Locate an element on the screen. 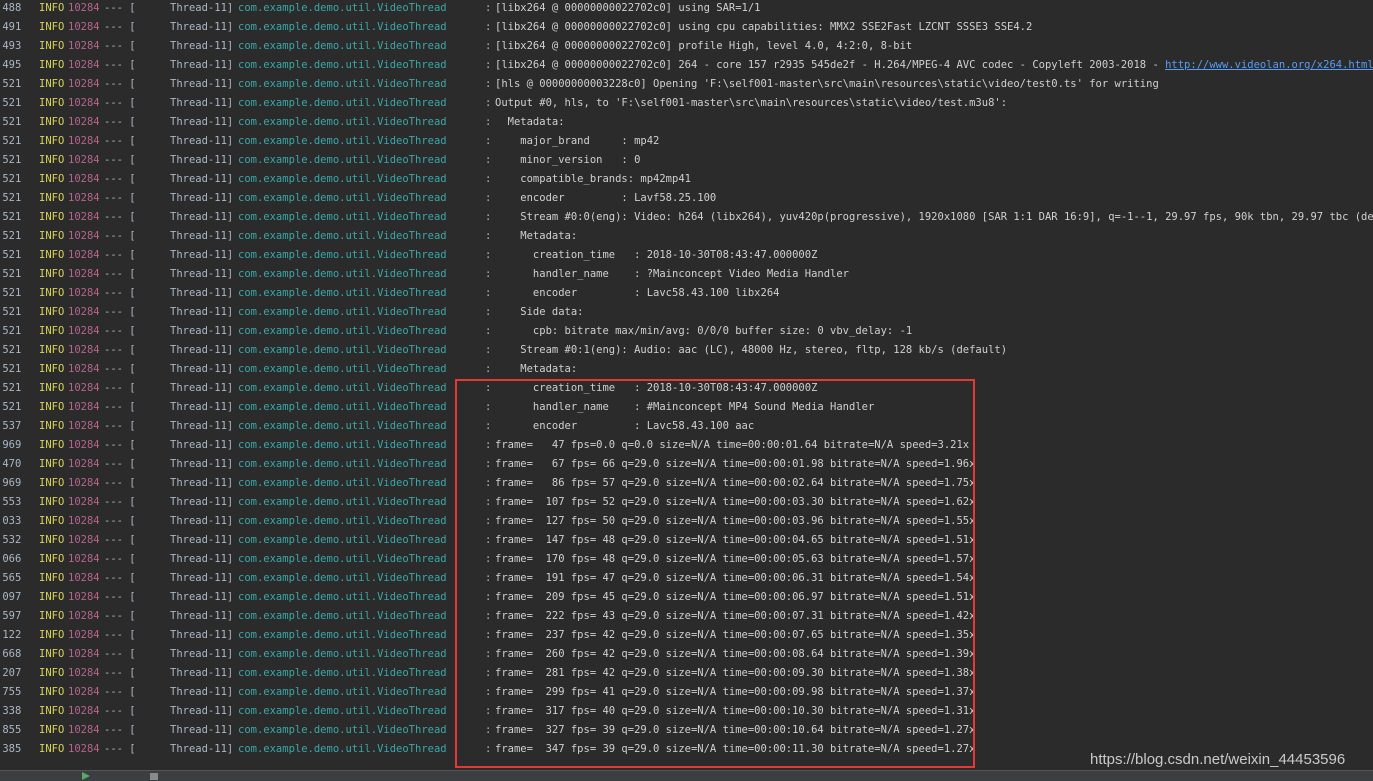 Image resolution: width=1373 pixels, height=781 pixels. status-bar is located at coordinates (686, 775).